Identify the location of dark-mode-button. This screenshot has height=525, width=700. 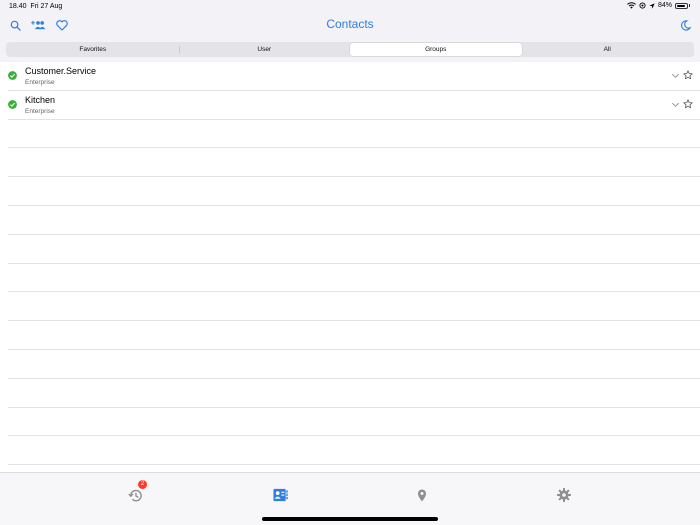
(685, 25).